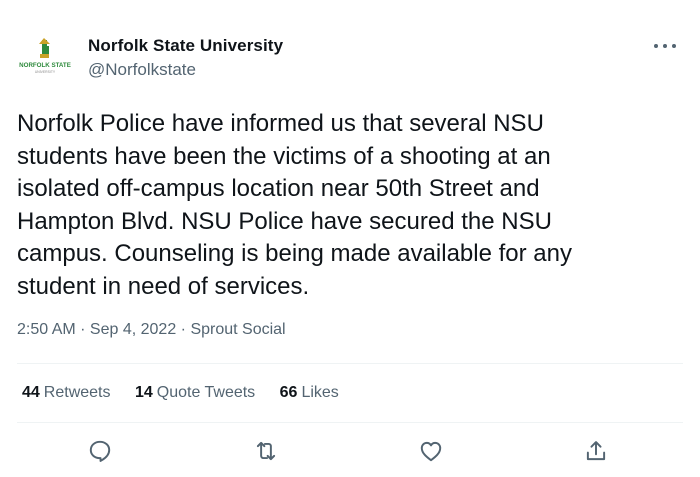 This screenshot has height=477, width=700. I want to click on share-button, so click(596, 451).